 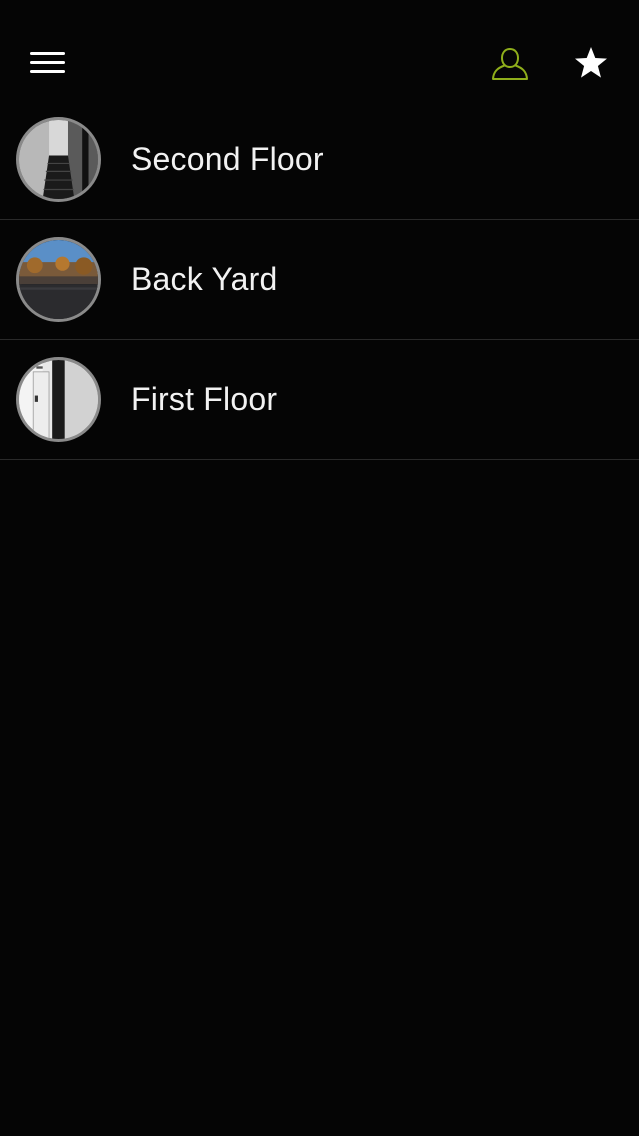 I want to click on camera-label: Back Yard, so click(x=204, y=279).